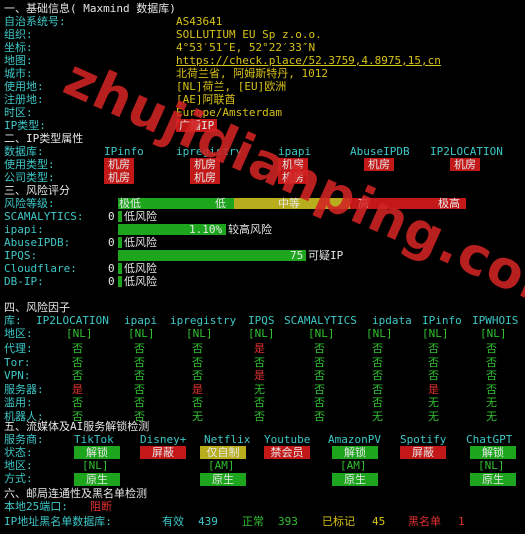 This screenshot has height=534, width=525. Describe the element at coordinates (379, 164) in the screenshot. I see `s2-usage-abuseipdb: 机房` at that location.